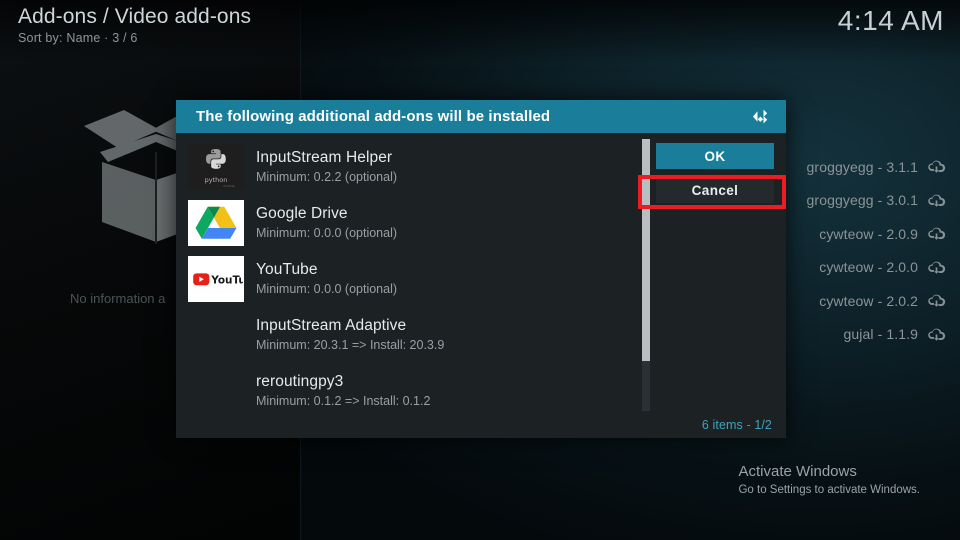  Describe the element at coordinates (300, 381) in the screenshot. I see `addon-name: reroutingpy3` at that location.